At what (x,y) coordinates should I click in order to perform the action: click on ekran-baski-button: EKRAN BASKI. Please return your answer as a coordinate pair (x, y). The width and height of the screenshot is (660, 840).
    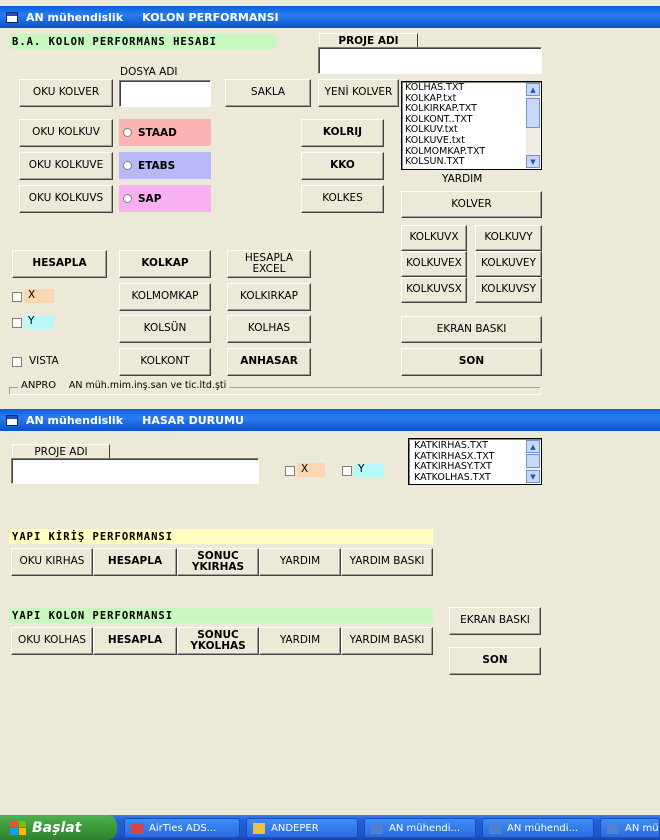
    Looking at the image, I should click on (471, 329).